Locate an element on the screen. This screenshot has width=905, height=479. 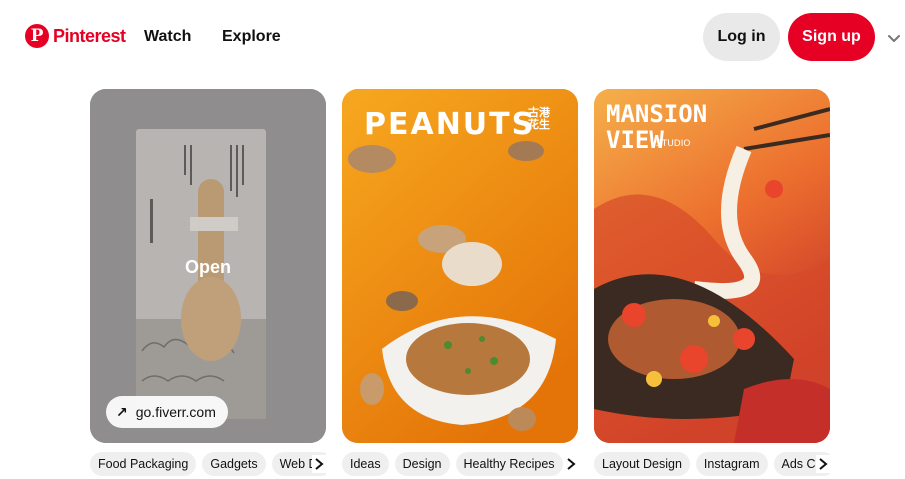
nav-explore-link: Explore is located at coordinates (251, 37).